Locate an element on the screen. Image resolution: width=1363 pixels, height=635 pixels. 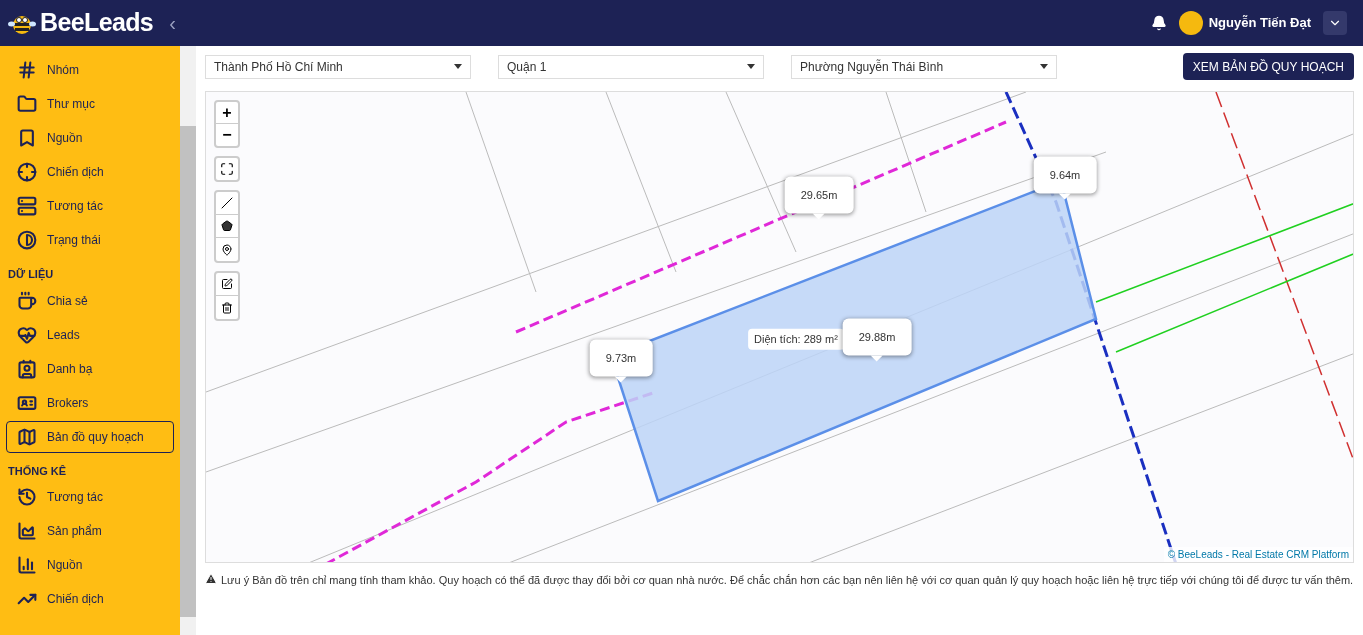
sidebar-item: Brokers is located at coordinates (90, 402).